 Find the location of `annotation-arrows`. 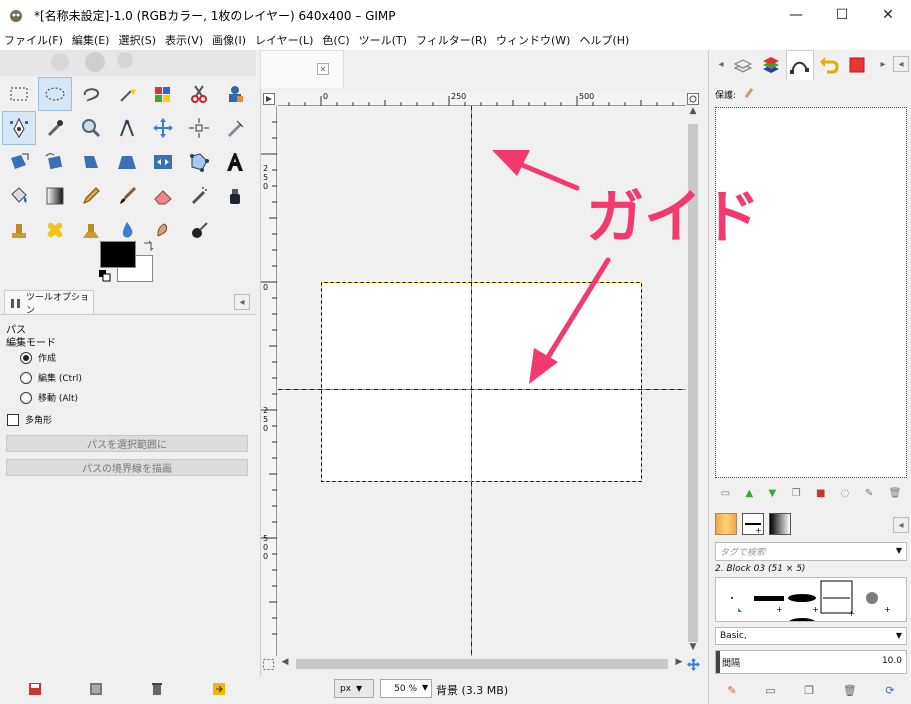

annotation-arrows is located at coordinates (551, 267).